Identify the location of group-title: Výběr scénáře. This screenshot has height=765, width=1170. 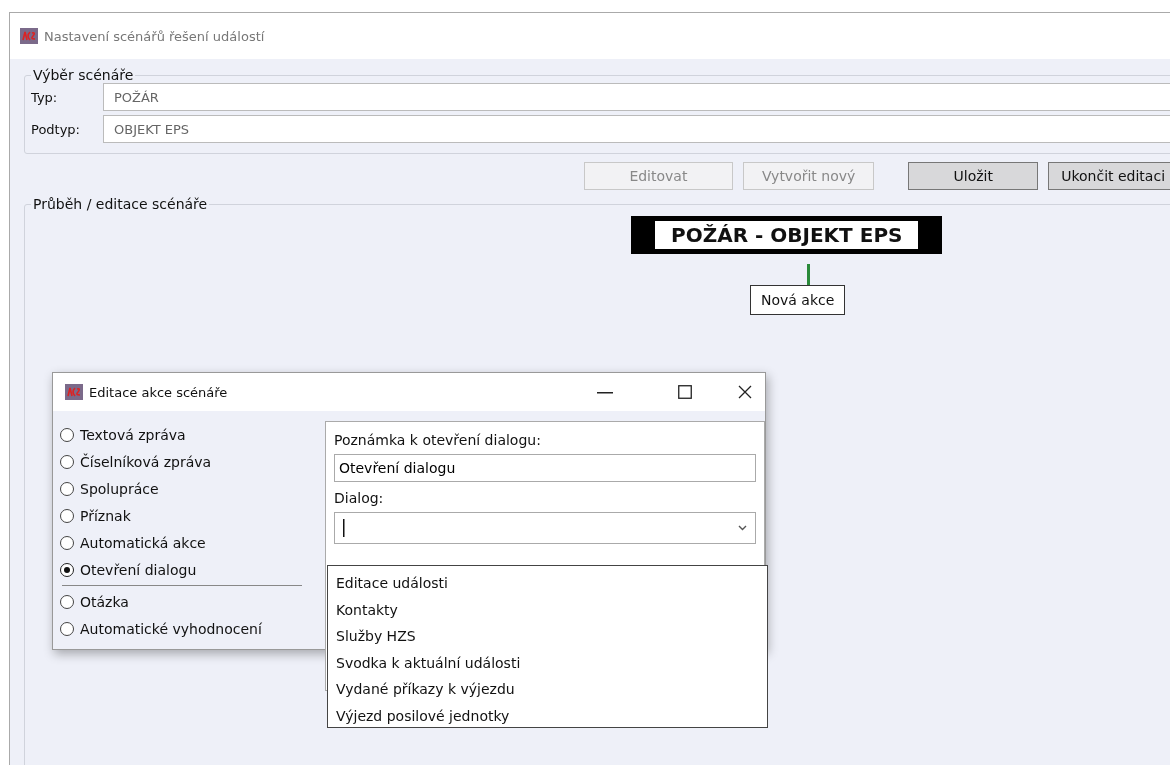
(83, 75).